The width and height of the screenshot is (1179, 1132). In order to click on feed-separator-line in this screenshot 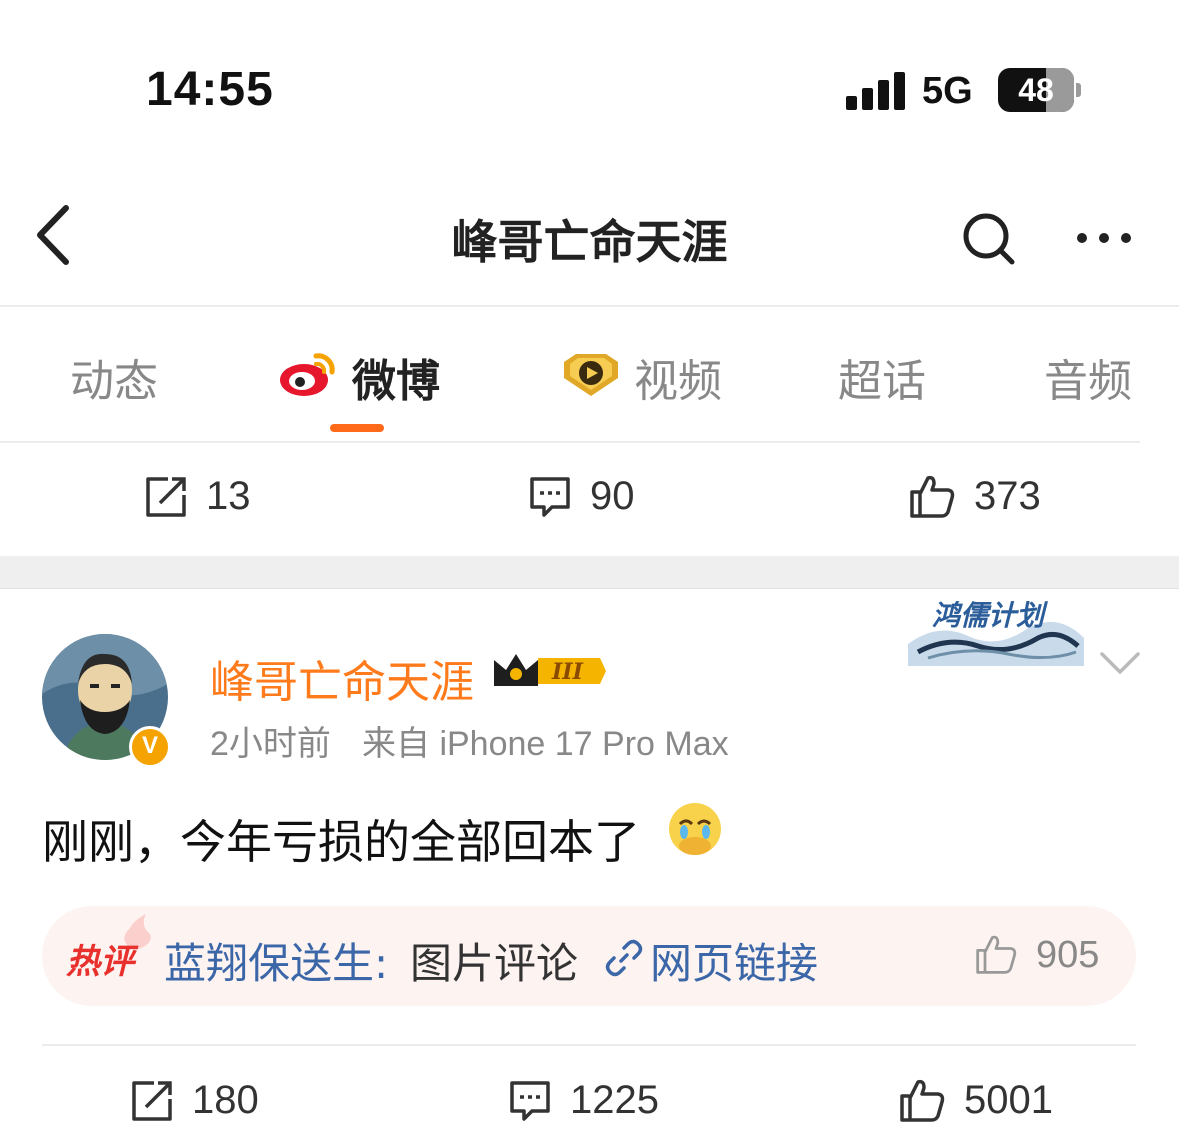, I will do `click(589, 588)`.